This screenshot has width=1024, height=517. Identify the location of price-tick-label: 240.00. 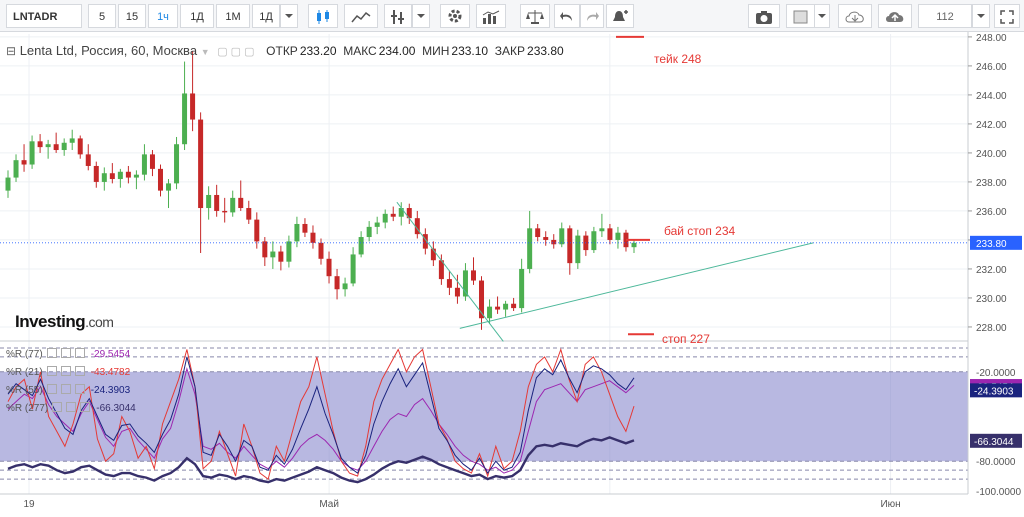
(991, 154).